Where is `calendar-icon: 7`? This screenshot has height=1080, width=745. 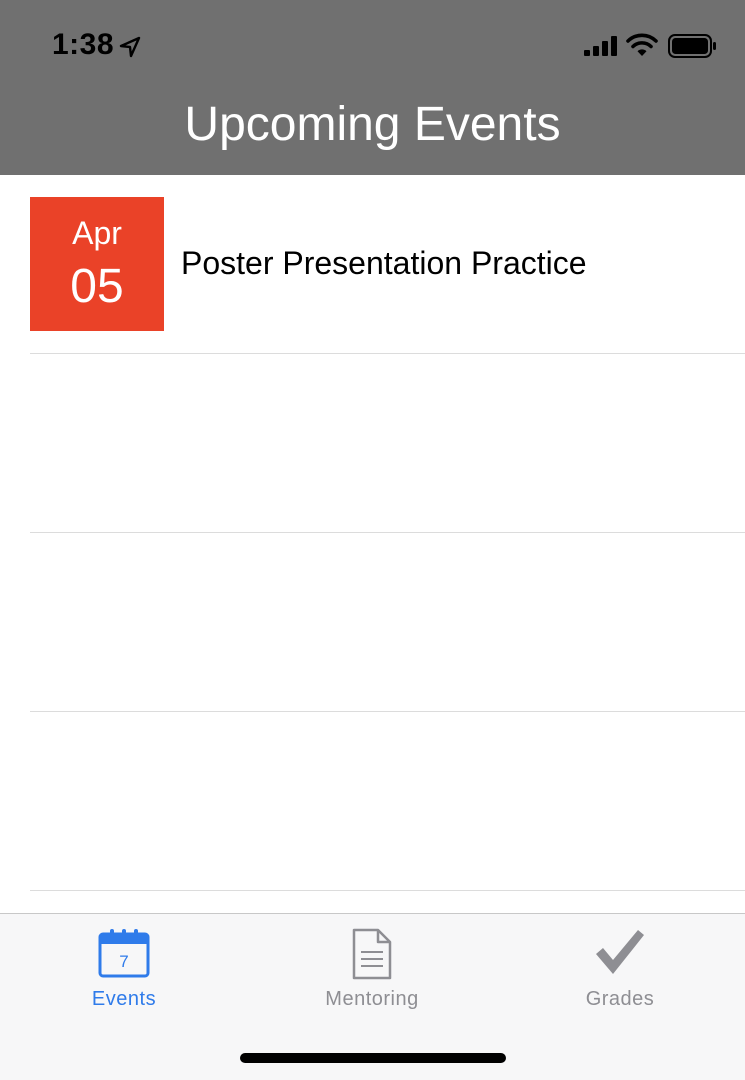
calendar-icon: 7 is located at coordinates (124, 953).